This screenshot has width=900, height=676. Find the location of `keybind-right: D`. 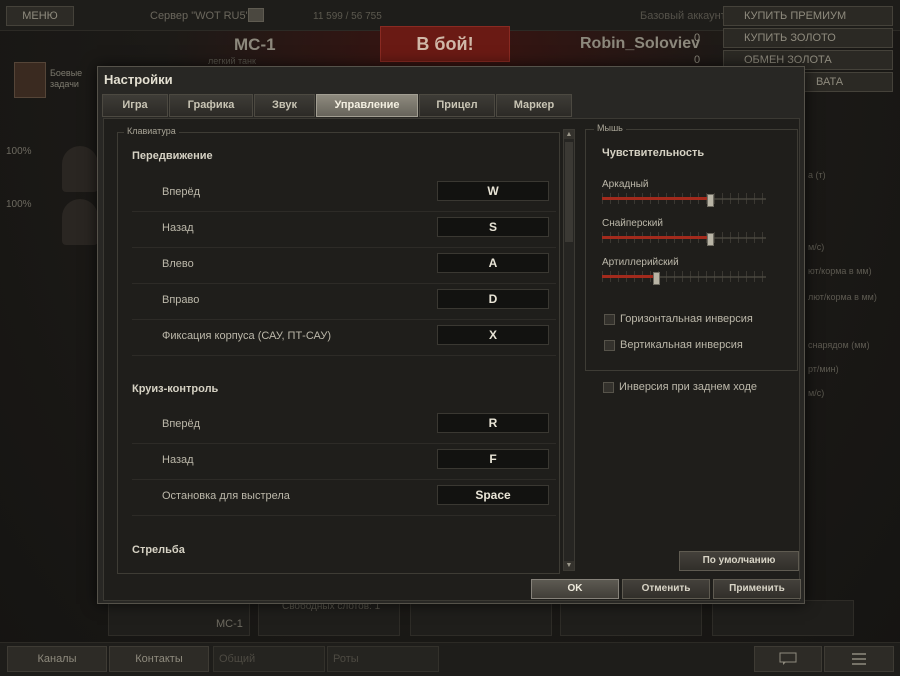

keybind-right: D is located at coordinates (493, 299).